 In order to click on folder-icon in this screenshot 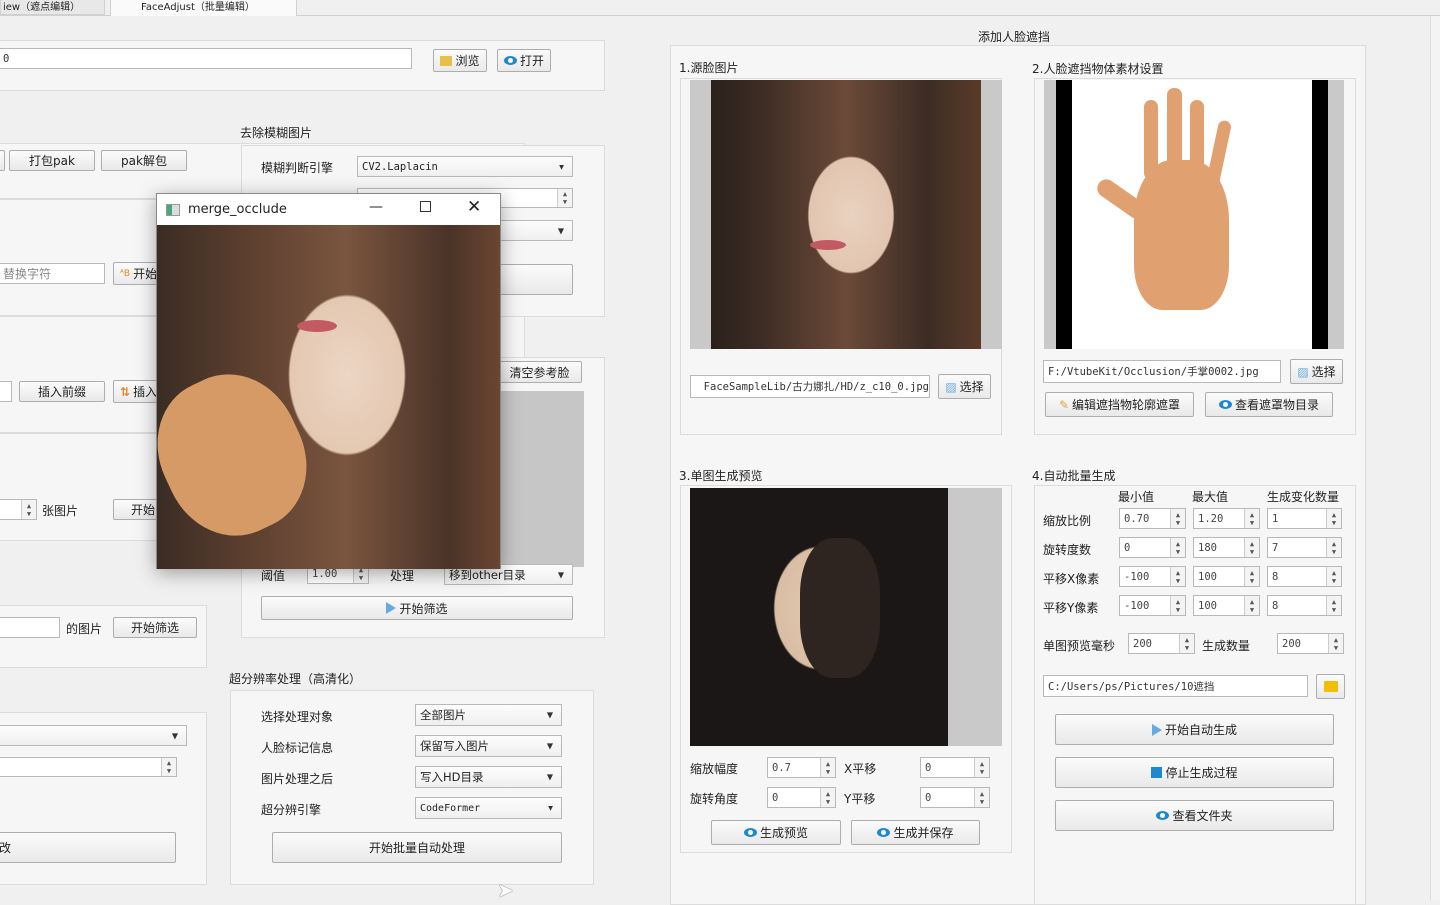, I will do `click(1330, 686)`.